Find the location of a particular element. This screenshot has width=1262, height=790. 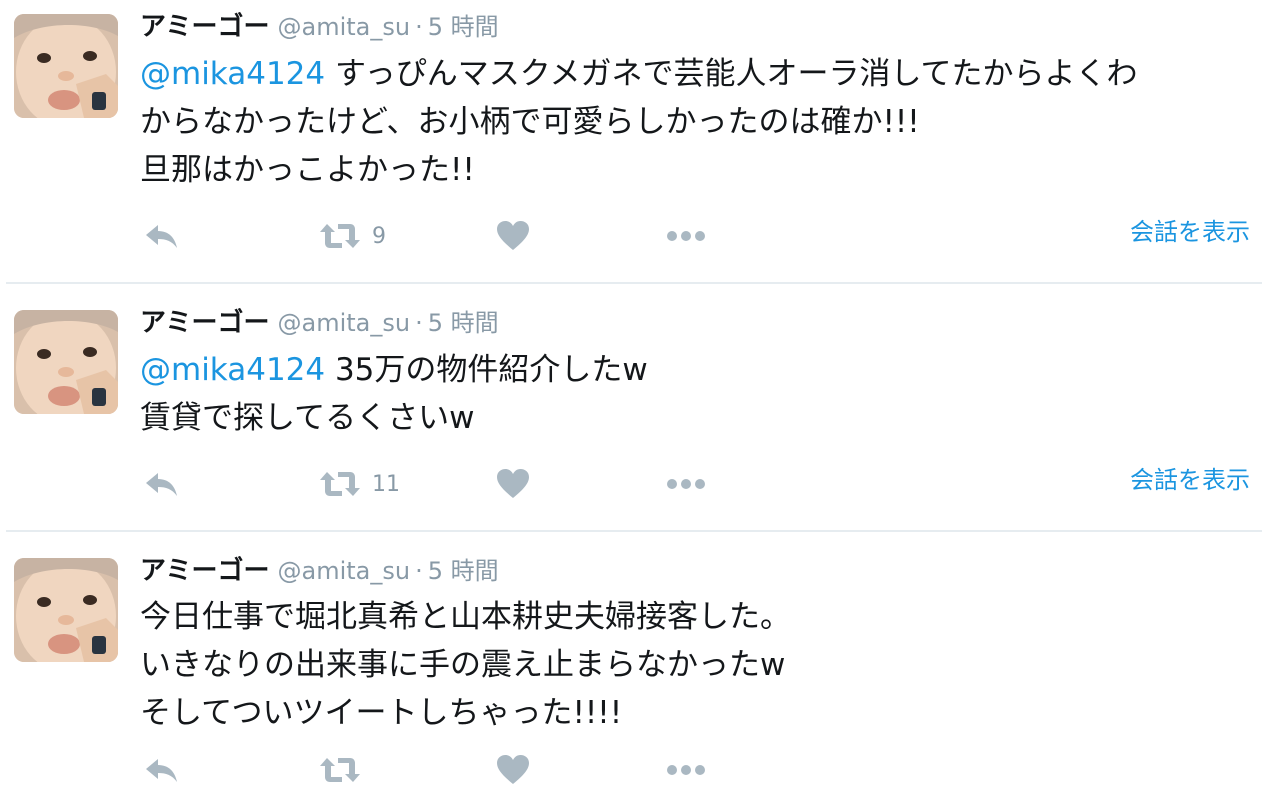

tweet-text-line: @mika4124 すっぴんマスクメガネで芸能人オーラ消してたからよくわ is located at coordinates (695, 74).